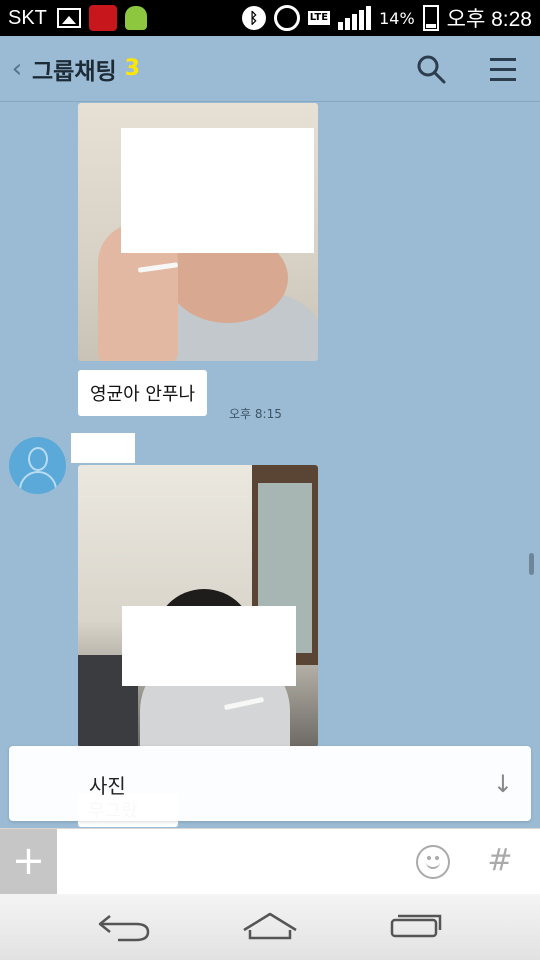  I want to click on boss-app-notification-icon, so click(102, 18).